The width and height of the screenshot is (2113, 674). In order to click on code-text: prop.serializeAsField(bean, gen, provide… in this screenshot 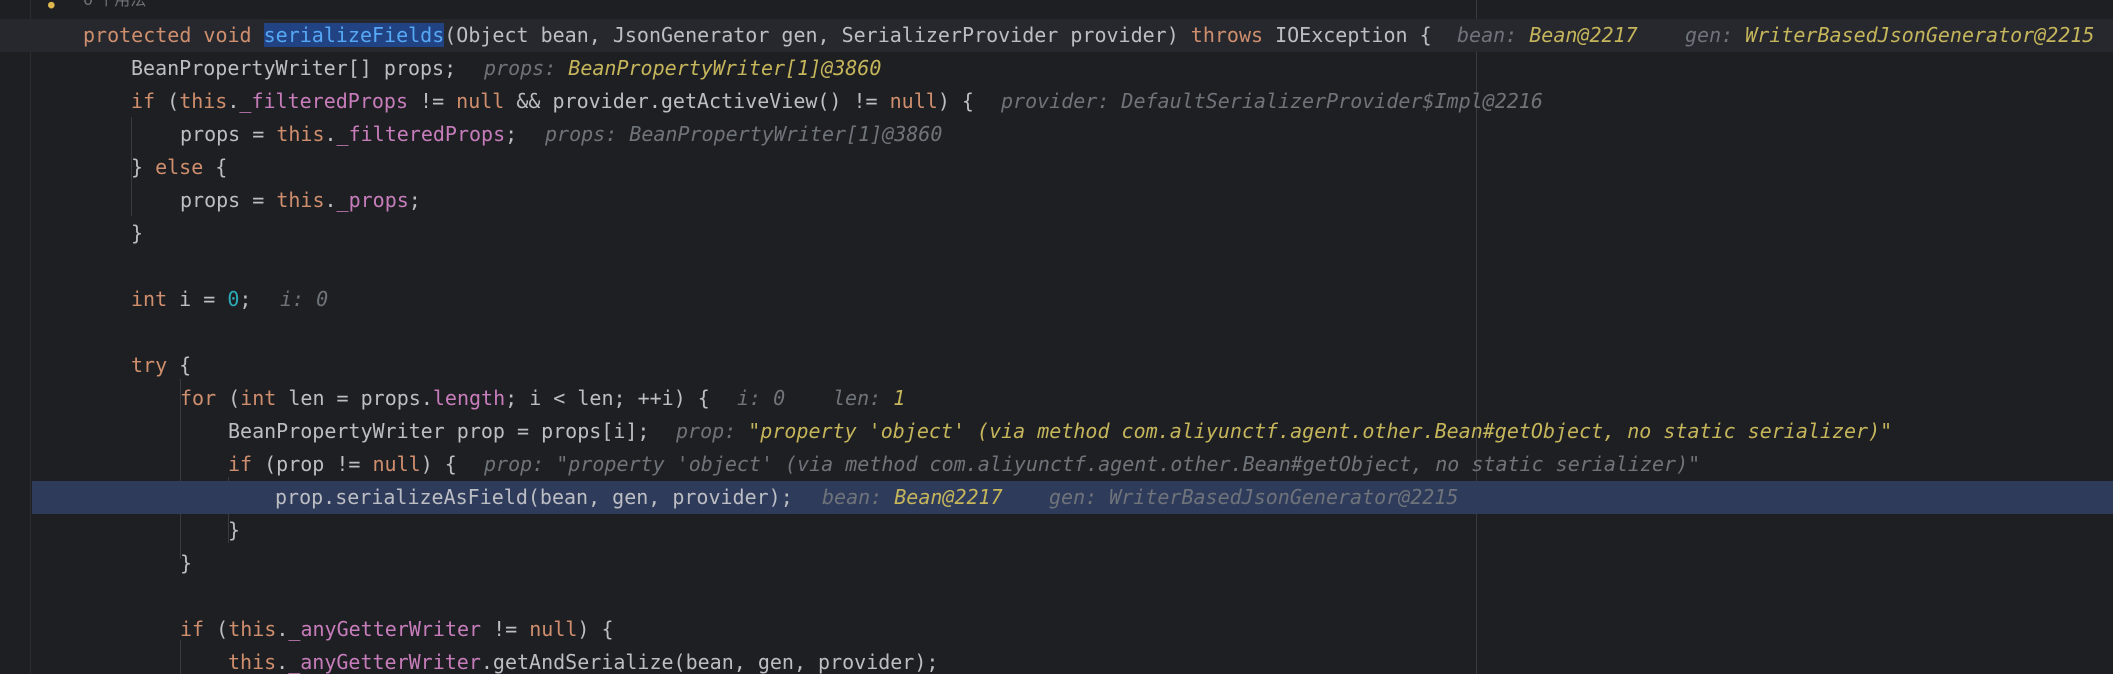, I will do `click(534, 497)`.